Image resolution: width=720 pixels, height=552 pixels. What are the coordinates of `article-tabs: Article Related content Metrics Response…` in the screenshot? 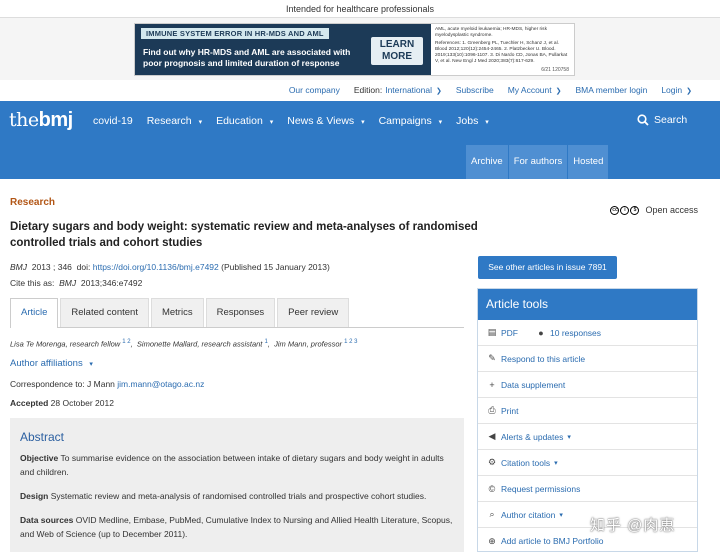 It's located at (237, 313).